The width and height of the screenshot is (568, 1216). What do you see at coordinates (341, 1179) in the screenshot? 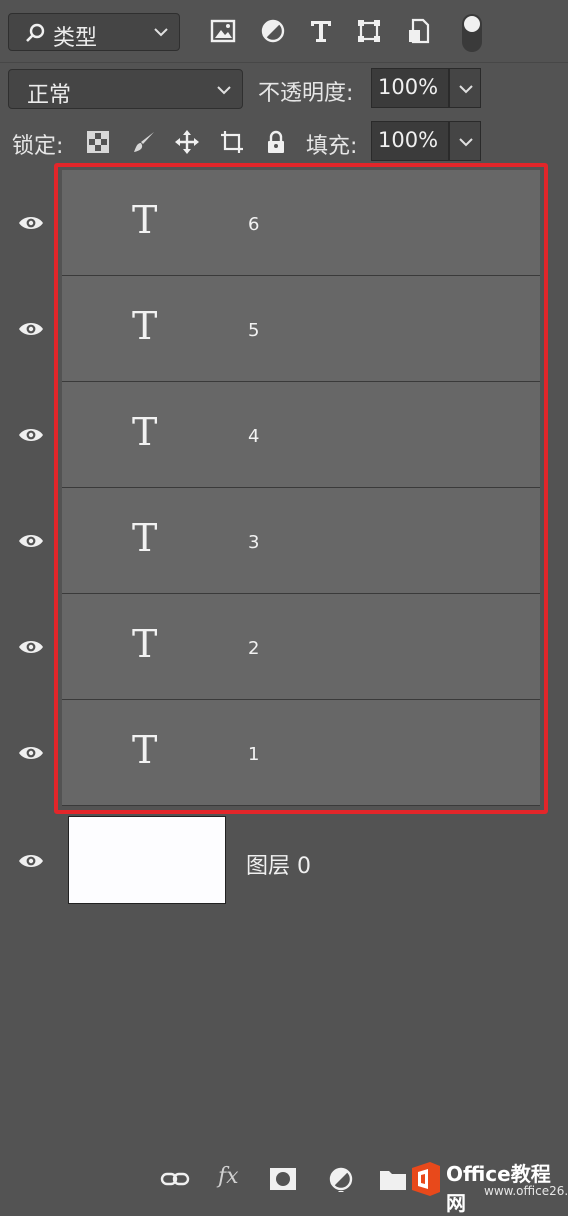
I see `new-adjustment-layer-icon` at bounding box center [341, 1179].